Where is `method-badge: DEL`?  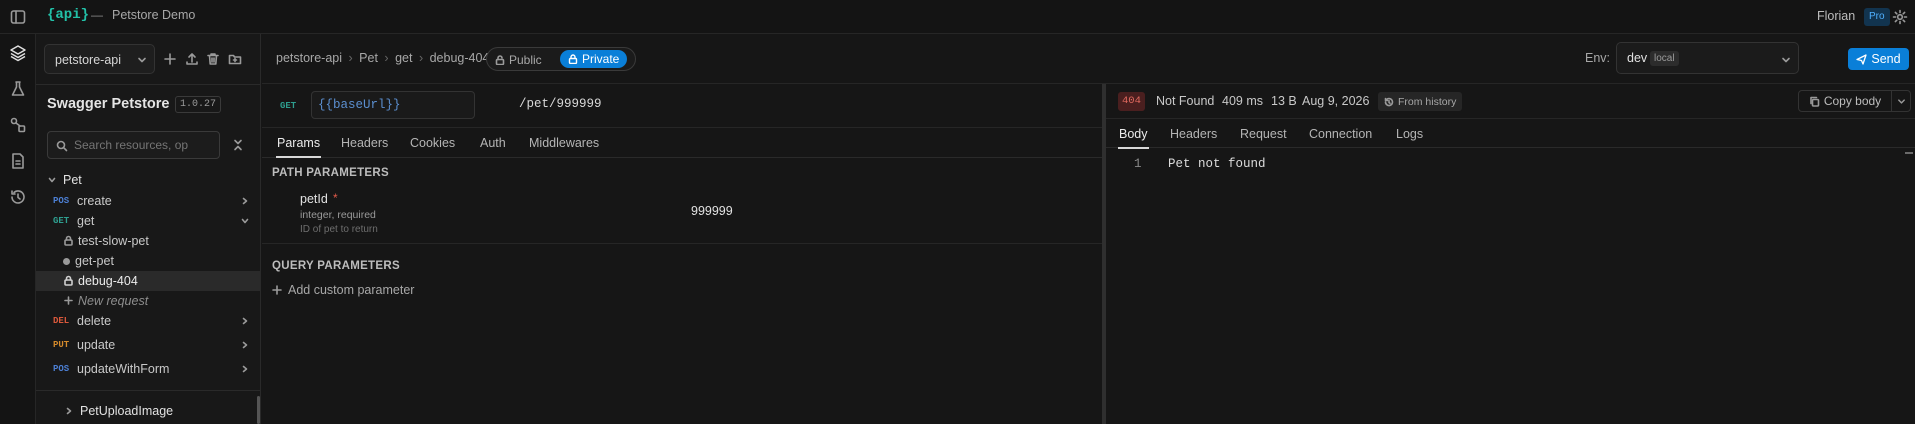 method-badge: DEL is located at coordinates (61, 321).